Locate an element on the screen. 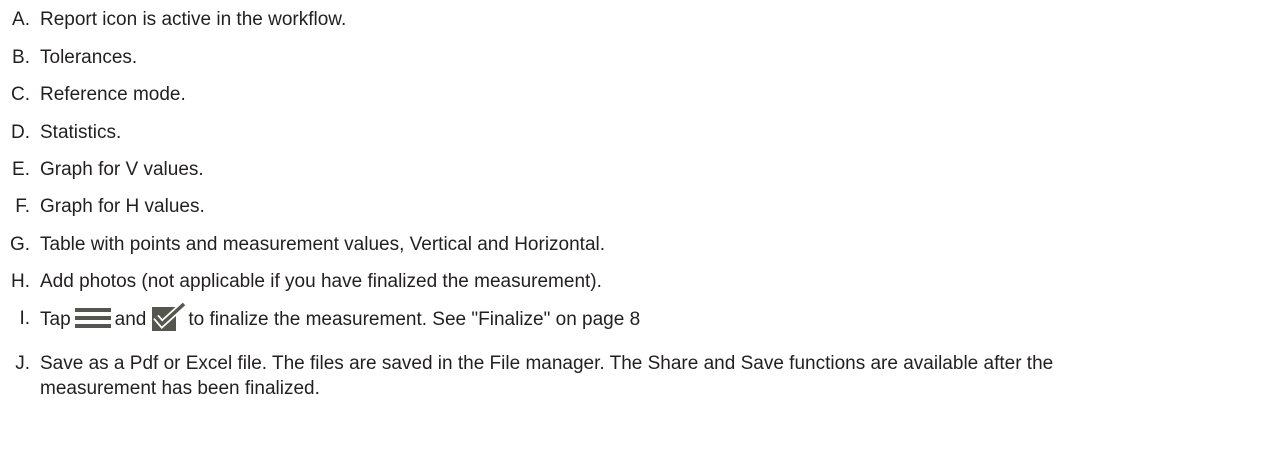 Image resolution: width=1276 pixels, height=450 pixels. item-letter: G. is located at coordinates (19, 244).